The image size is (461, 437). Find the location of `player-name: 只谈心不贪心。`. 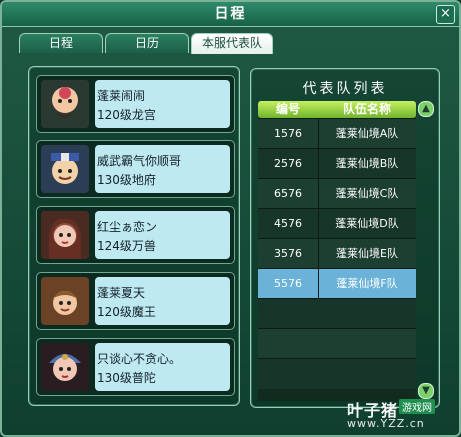

player-name: 只谈心不贪心。 is located at coordinates (139, 359).